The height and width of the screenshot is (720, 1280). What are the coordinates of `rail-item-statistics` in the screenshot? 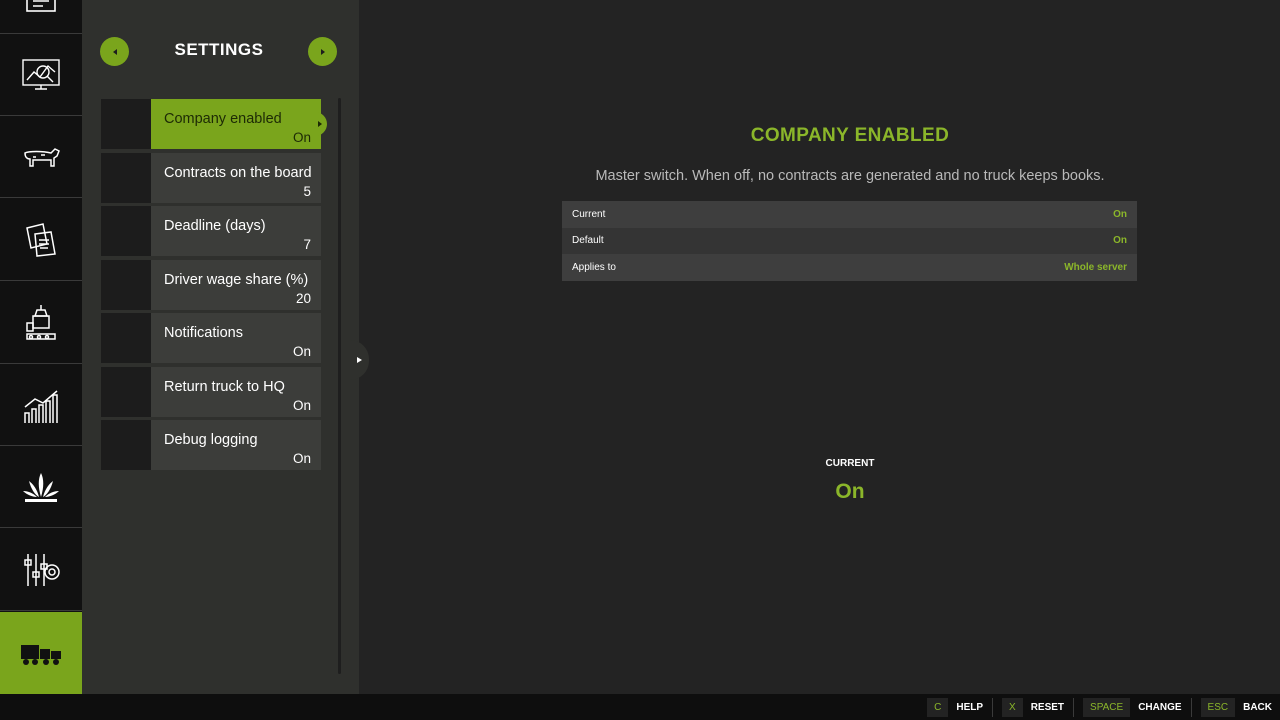 It's located at (41, 405).